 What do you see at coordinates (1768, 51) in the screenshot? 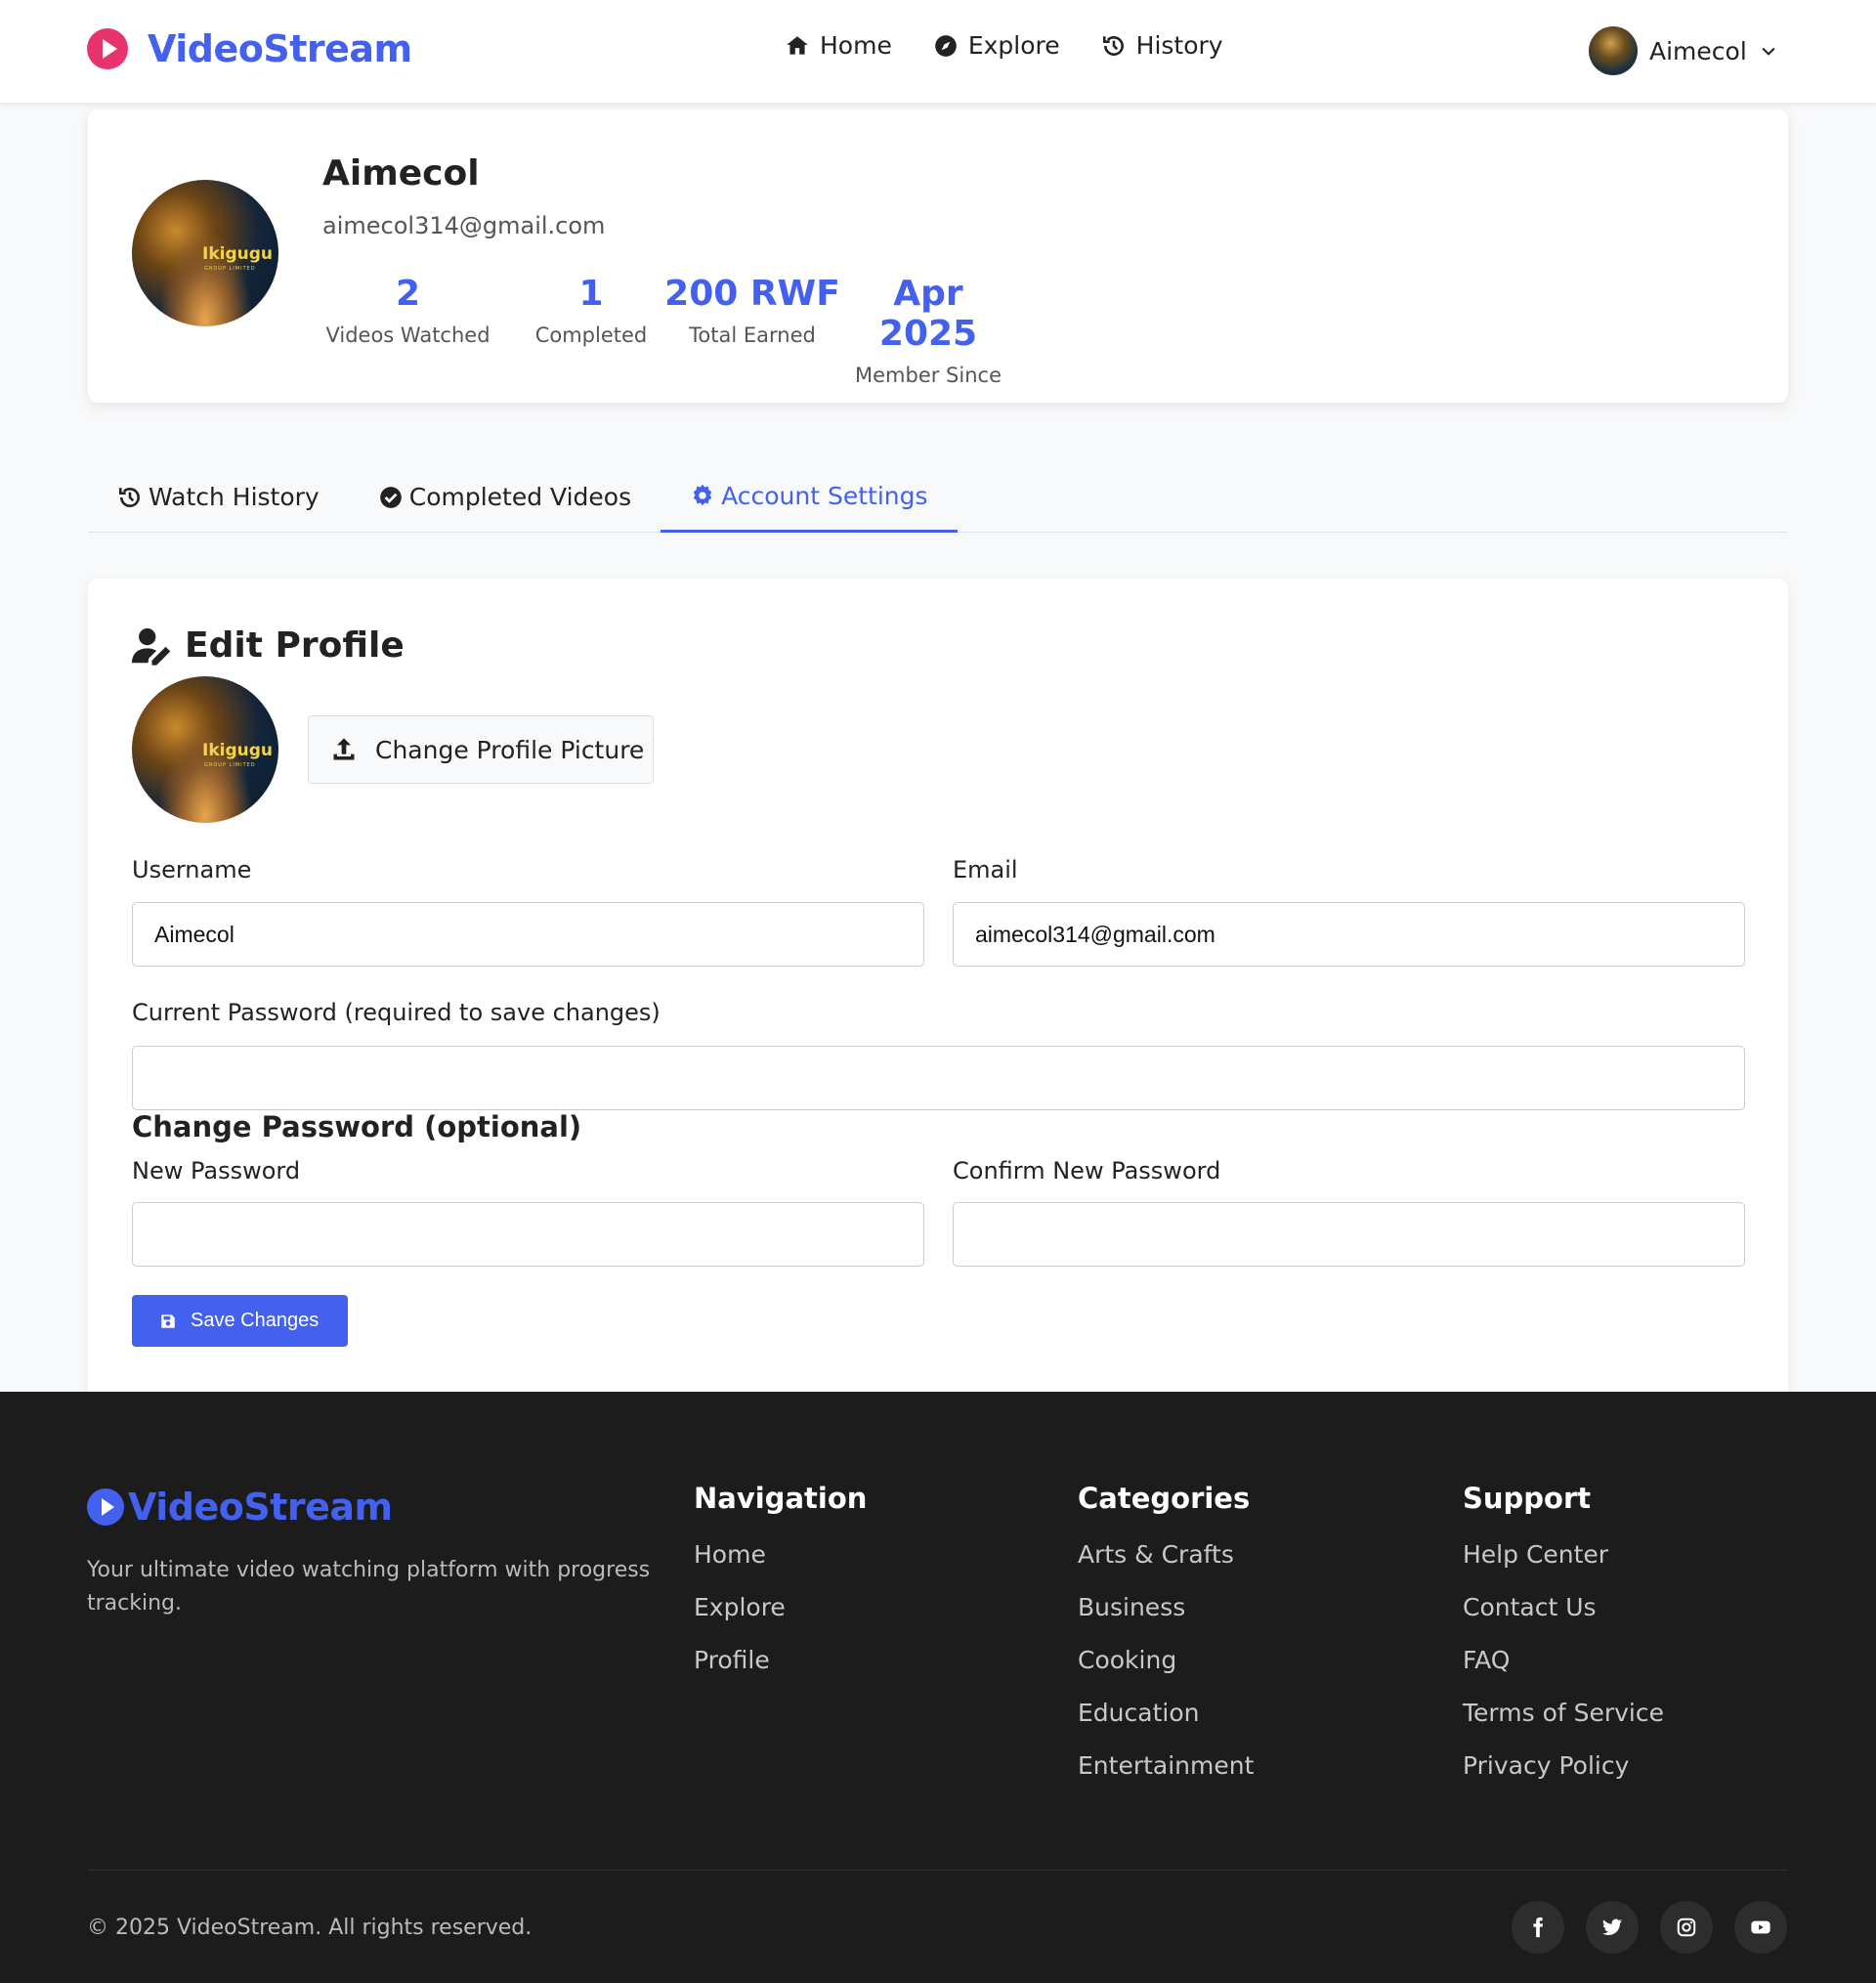
I see `chevron-down-icon` at bounding box center [1768, 51].